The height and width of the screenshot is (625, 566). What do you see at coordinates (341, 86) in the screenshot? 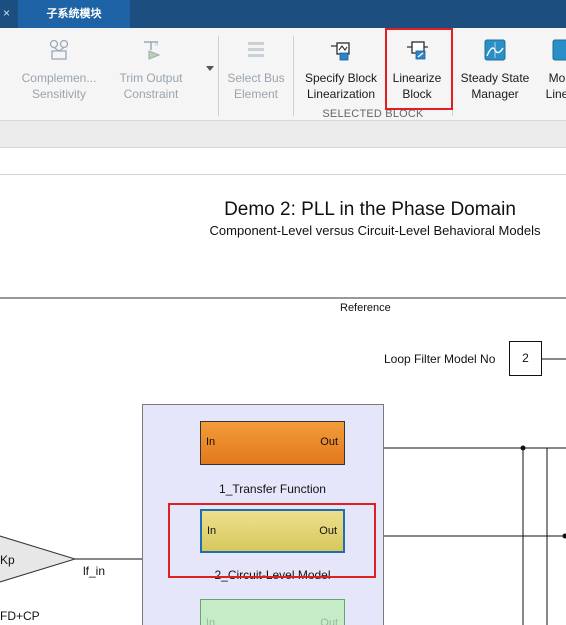
I see `specify-block-linearization-label: Specify Block Linearization` at bounding box center [341, 86].